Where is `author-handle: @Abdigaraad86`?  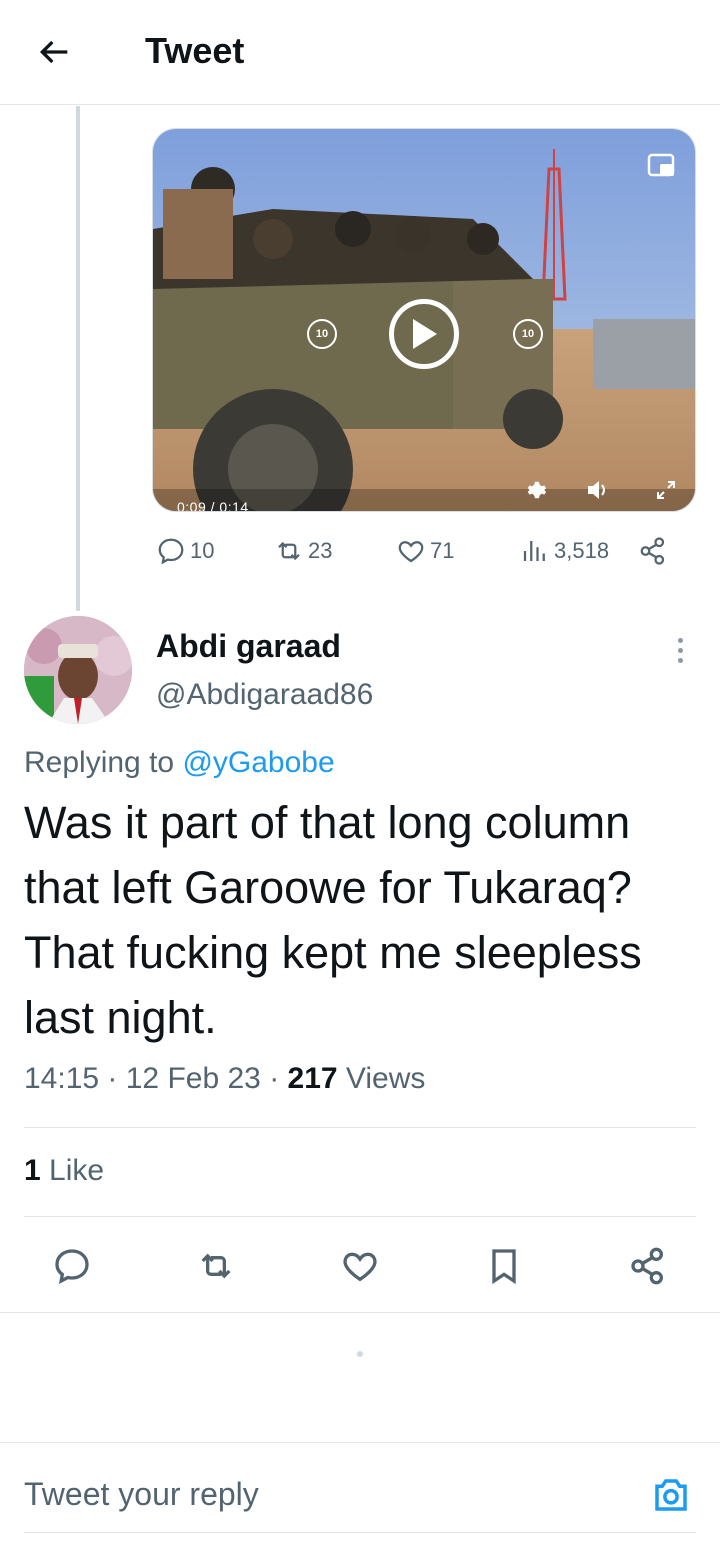
author-handle: @Abdigaraad86 is located at coordinates (264, 695).